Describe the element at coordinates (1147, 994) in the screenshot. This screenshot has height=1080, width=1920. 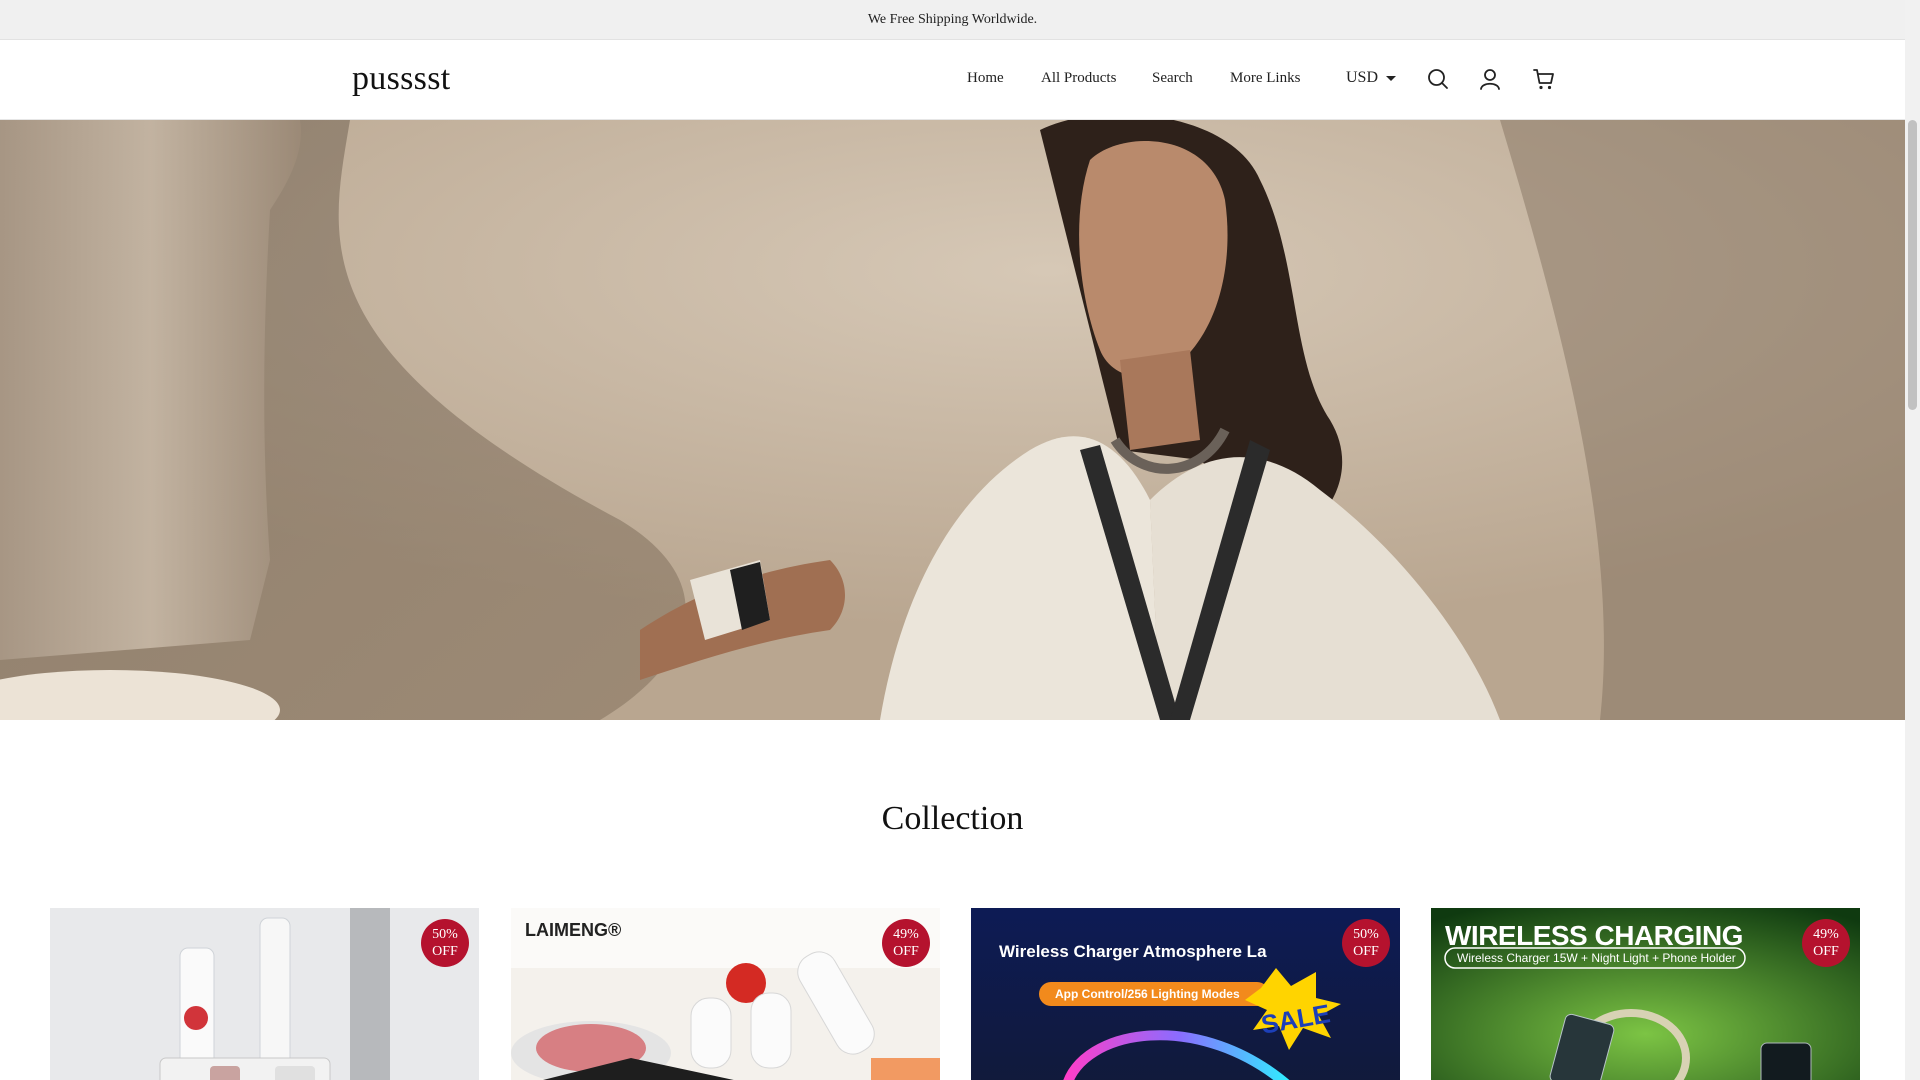
I see `product-subheading: App Control/256 Lighting Modes` at that location.